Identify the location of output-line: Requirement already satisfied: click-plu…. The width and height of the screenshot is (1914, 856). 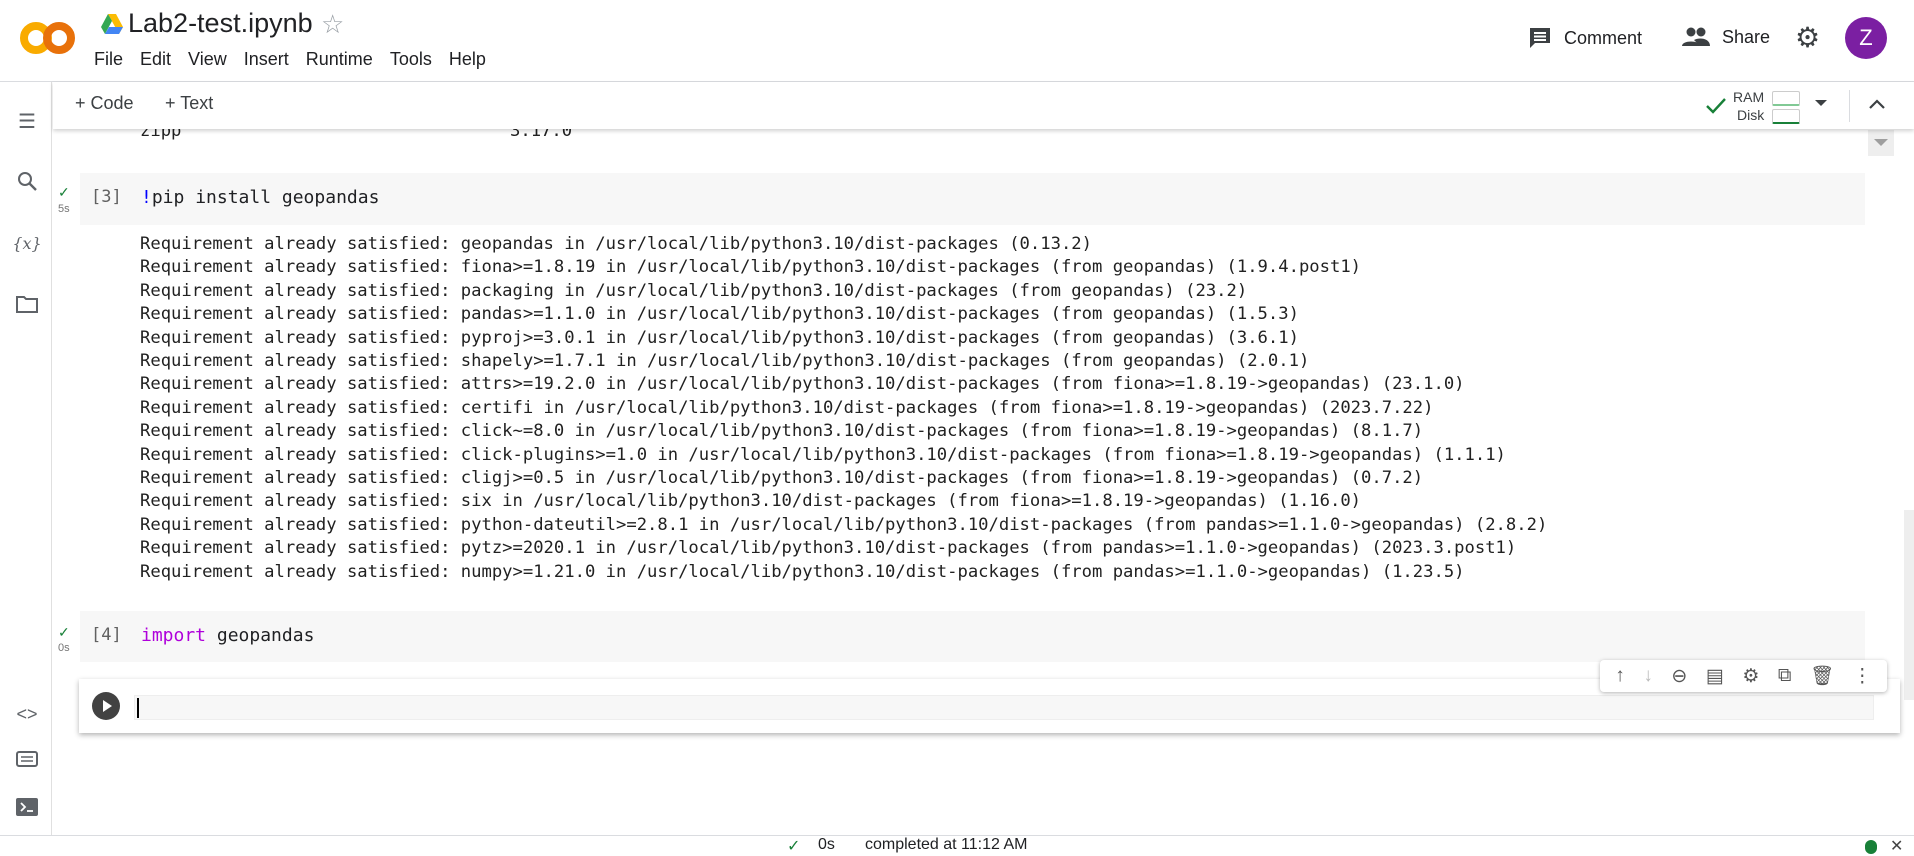
(823, 454).